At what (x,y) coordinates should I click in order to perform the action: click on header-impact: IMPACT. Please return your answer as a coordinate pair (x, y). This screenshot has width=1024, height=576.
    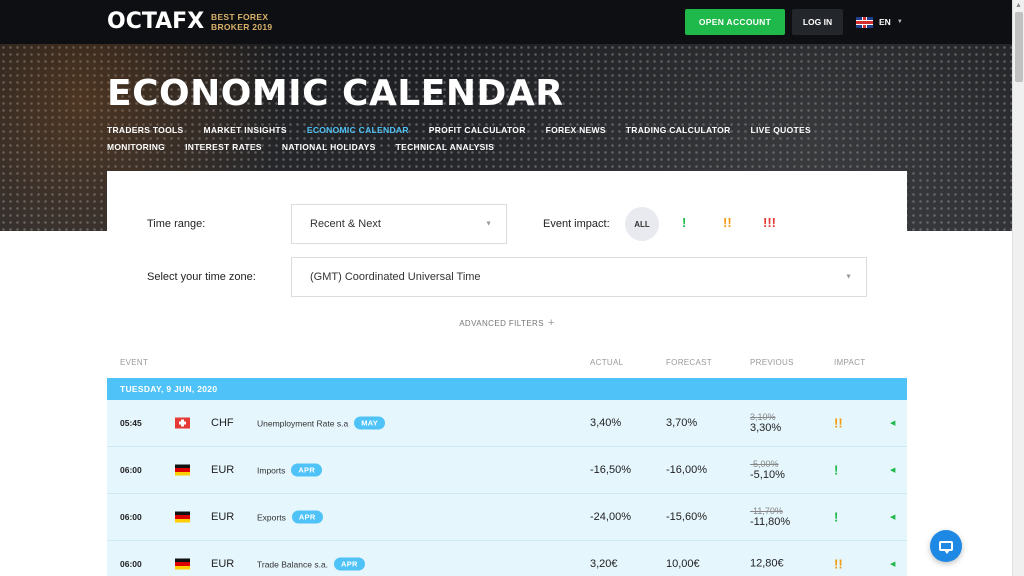
    Looking at the image, I should click on (850, 362).